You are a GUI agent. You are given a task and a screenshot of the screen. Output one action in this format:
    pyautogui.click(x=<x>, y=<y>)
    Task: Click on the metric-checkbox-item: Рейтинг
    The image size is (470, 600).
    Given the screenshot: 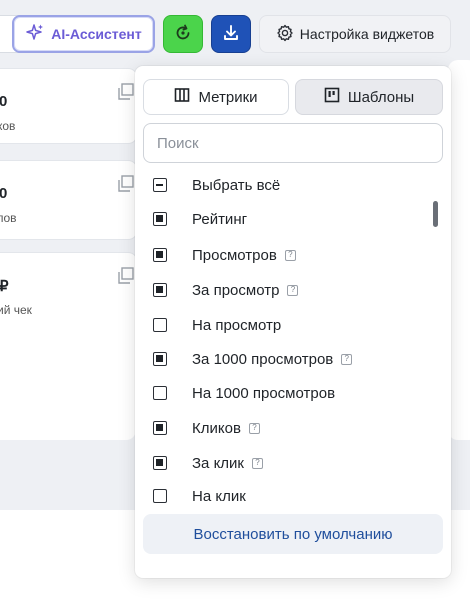 What is the action you would take?
    pyautogui.click(x=200, y=219)
    